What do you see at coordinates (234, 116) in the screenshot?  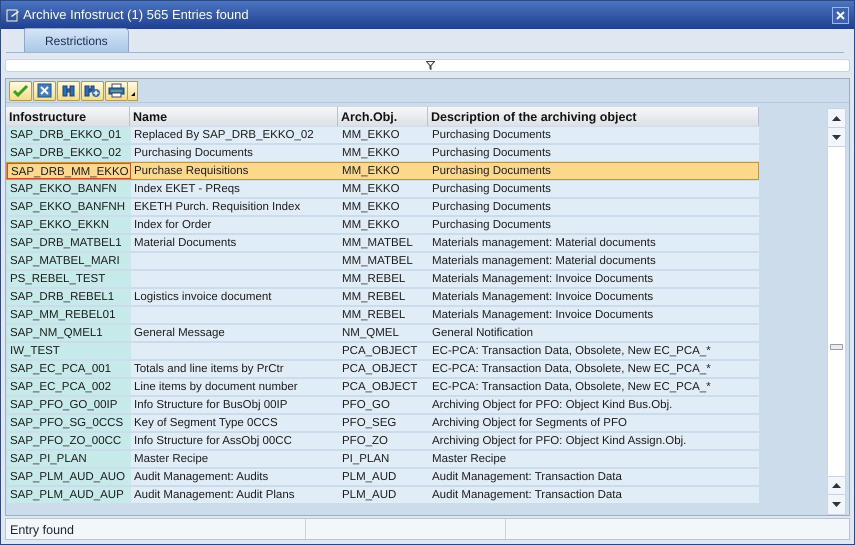 I see `column-header: Name` at bounding box center [234, 116].